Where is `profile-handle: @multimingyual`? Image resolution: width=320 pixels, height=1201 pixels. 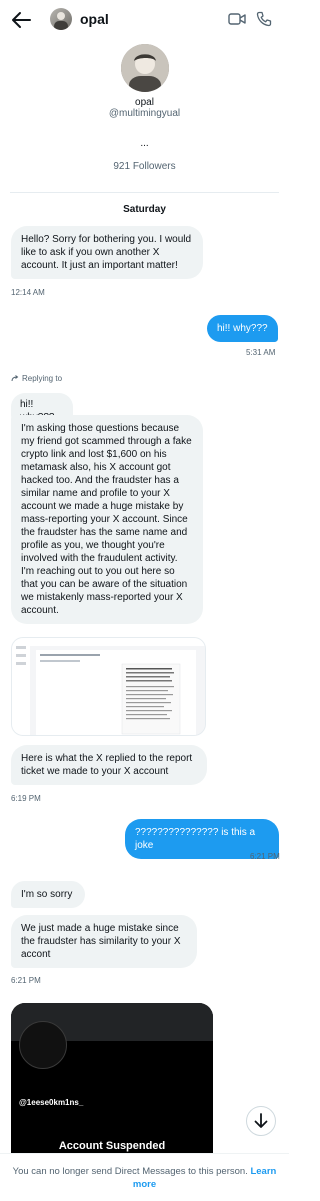
profile-handle: @multimingyual is located at coordinates (144, 113).